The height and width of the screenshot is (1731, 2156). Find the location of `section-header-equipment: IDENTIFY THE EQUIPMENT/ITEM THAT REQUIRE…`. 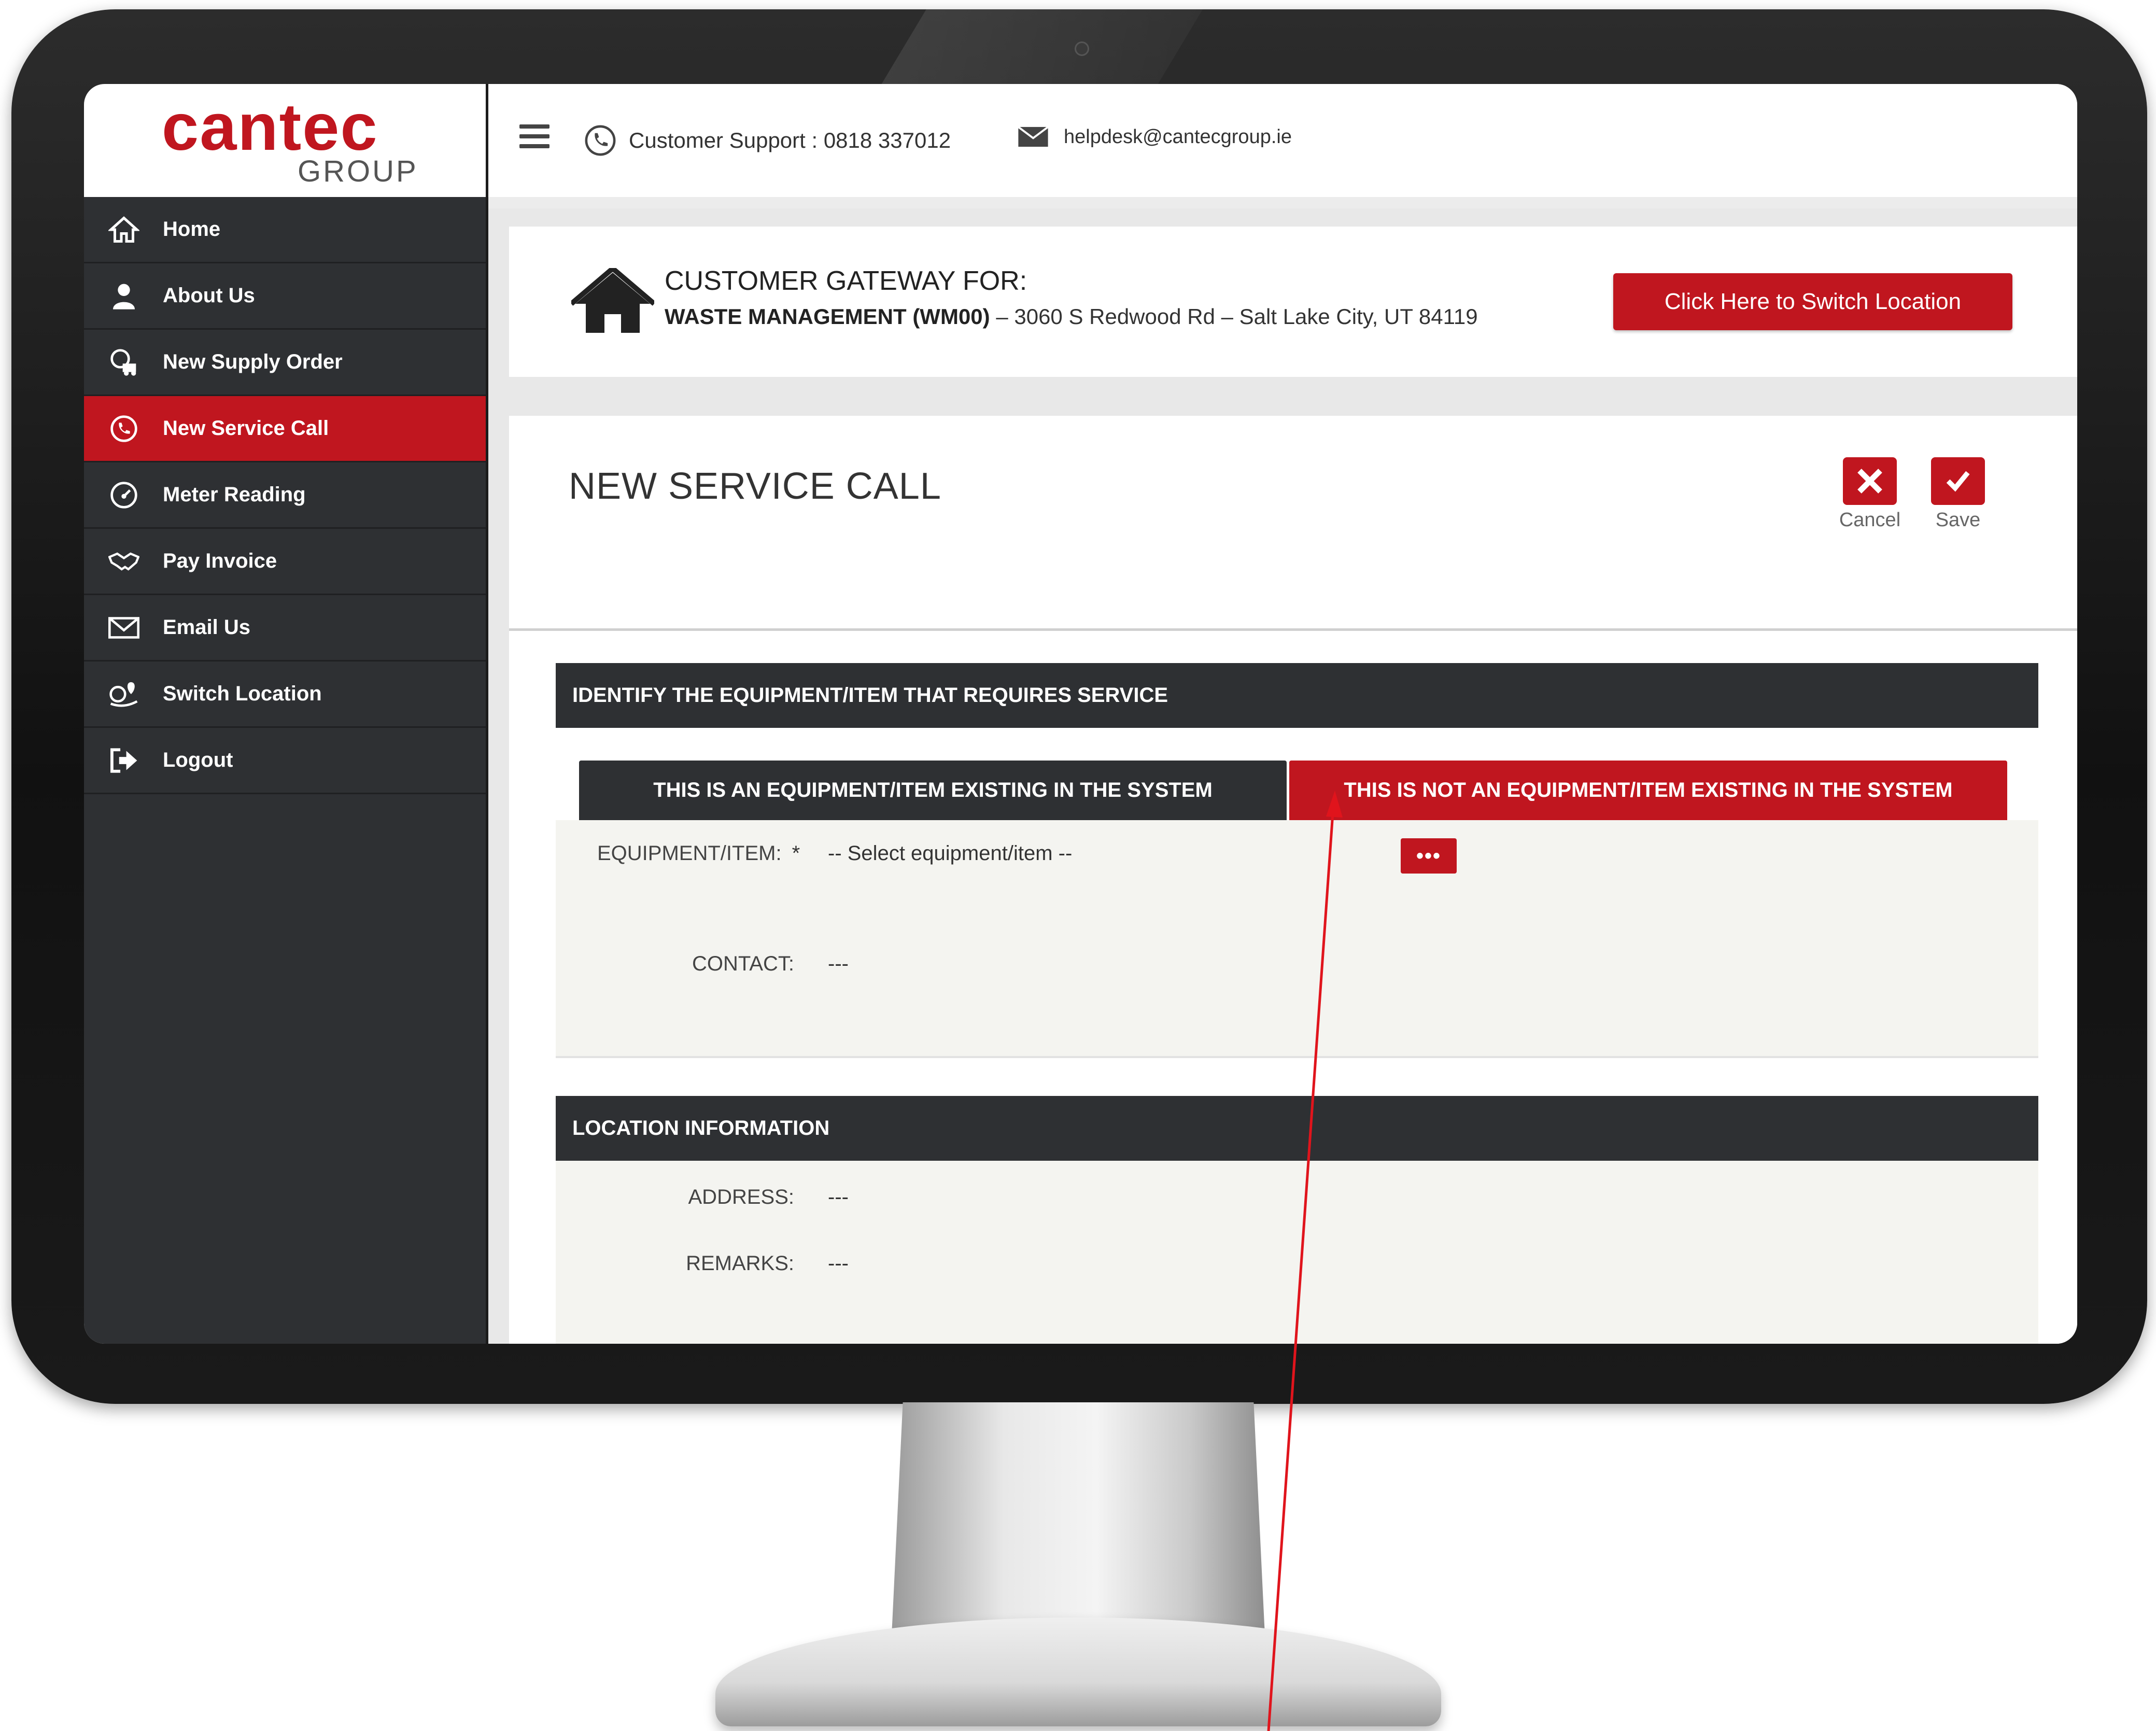

section-header-equipment: IDENTIFY THE EQUIPMENT/ITEM THAT REQUIRE… is located at coordinates (1297, 695).